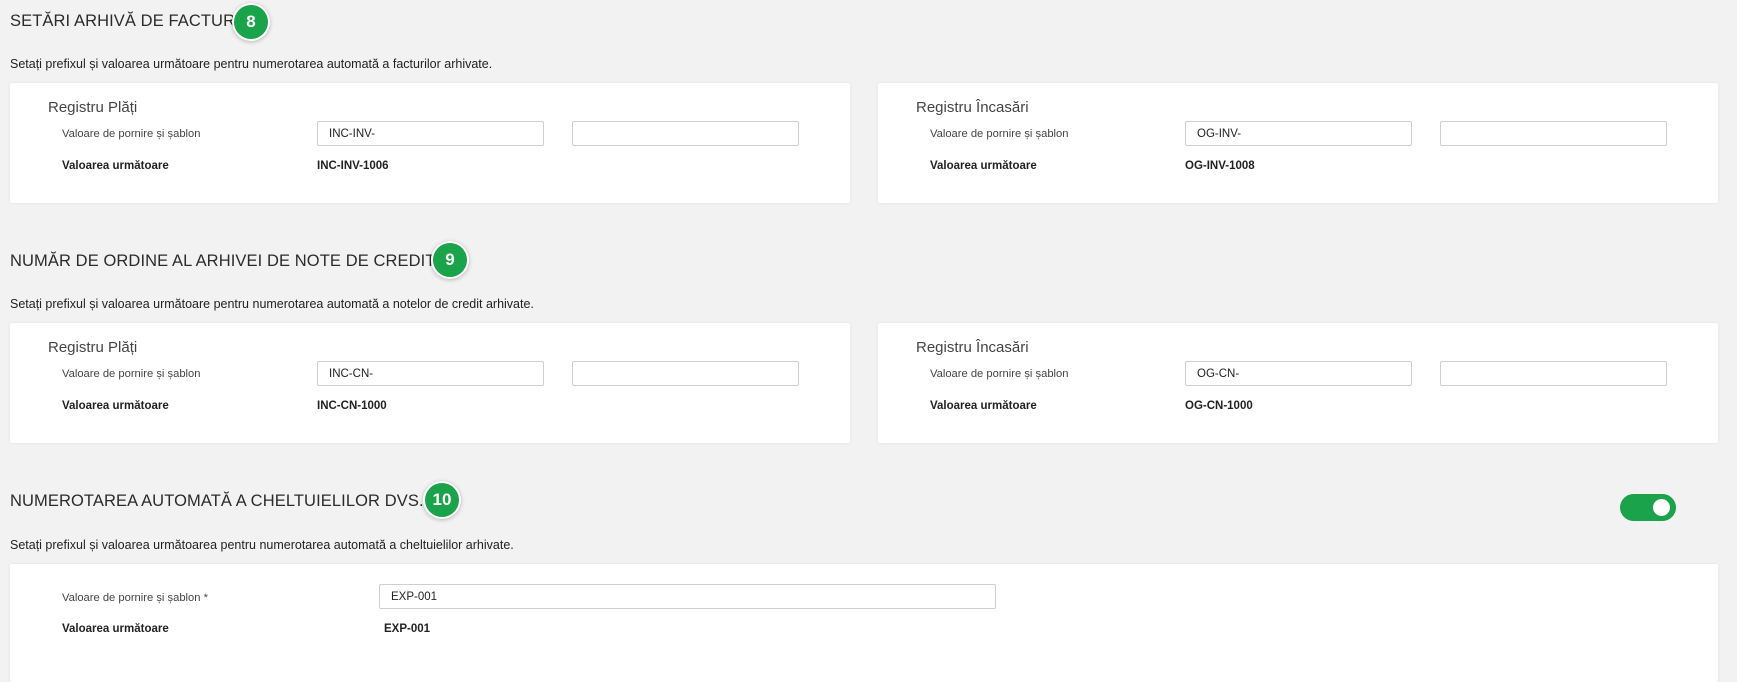 The image size is (1737, 682). What do you see at coordinates (125, 21) in the screenshot?
I see `section-title: SETĂRI ARHIVĂ DE FACTURI` at bounding box center [125, 21].